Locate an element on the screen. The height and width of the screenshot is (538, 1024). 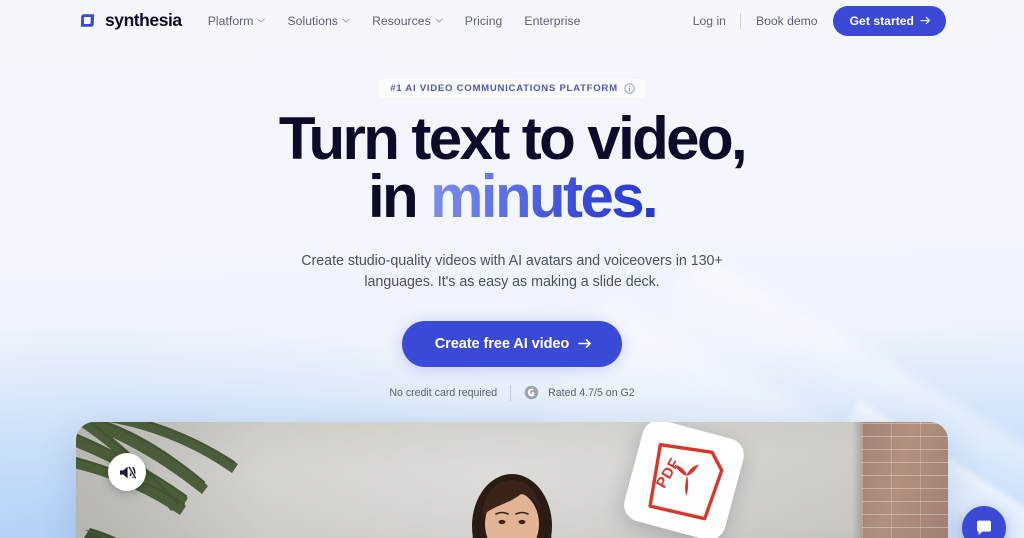
nav-item-resources: Resources is located at coordinates (407, 21).